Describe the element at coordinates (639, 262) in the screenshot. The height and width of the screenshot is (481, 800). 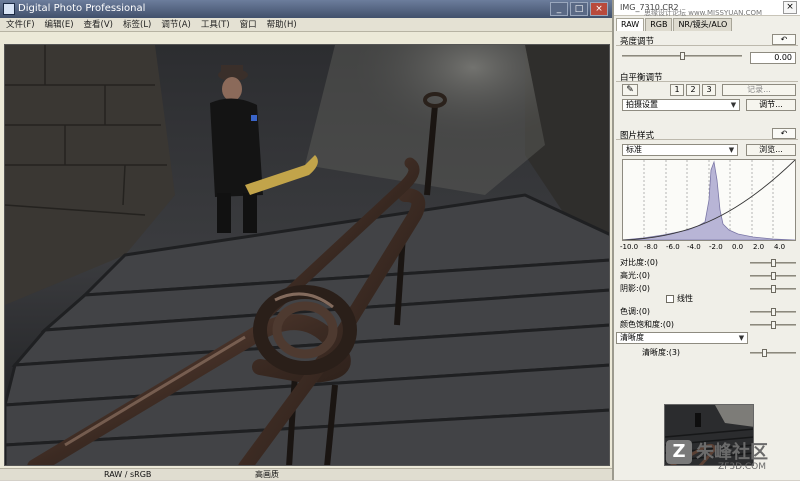
I see `slider-label: 对比度:(0)` at that location.